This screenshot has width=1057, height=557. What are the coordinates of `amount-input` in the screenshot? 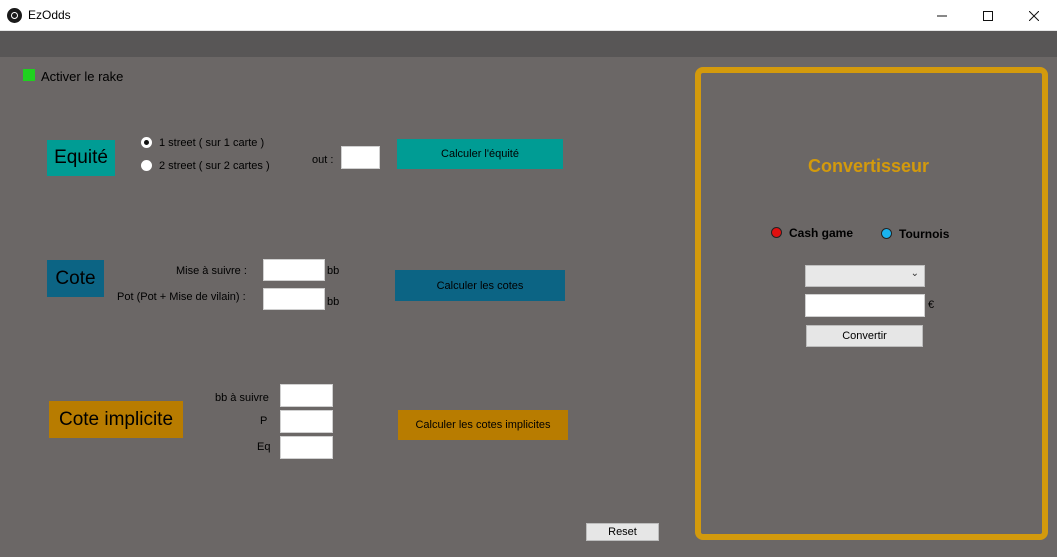 It's located at (865, 305).